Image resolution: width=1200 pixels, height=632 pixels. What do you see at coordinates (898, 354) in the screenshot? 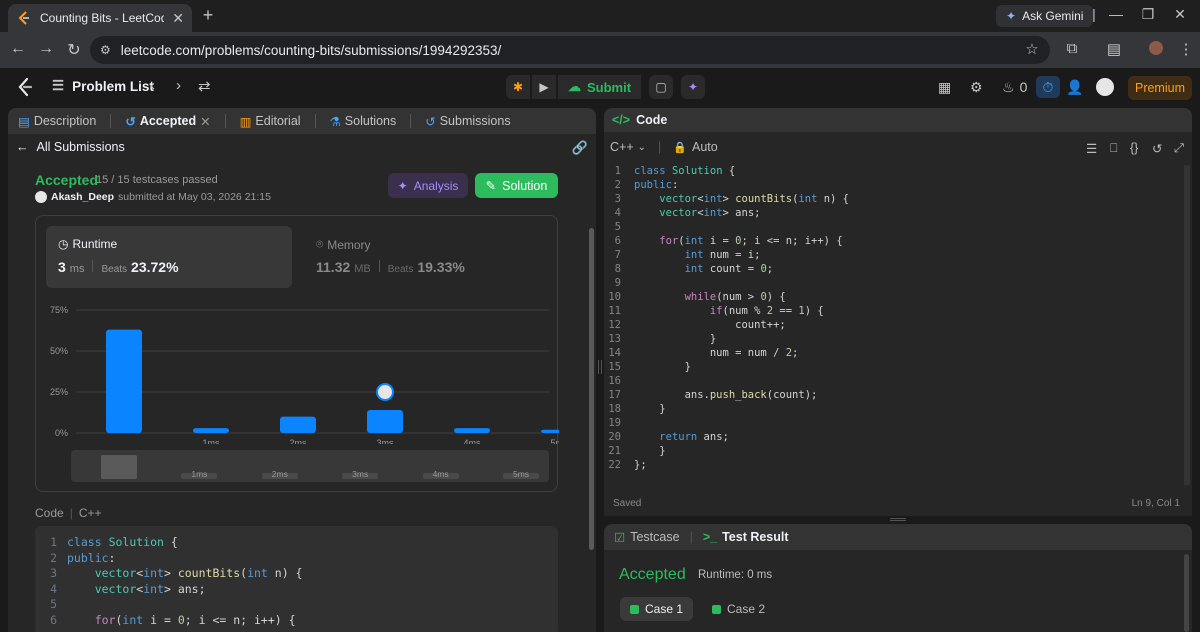
I see `code-line: 14 num = num / 2;` at bounding box center [898, 354].